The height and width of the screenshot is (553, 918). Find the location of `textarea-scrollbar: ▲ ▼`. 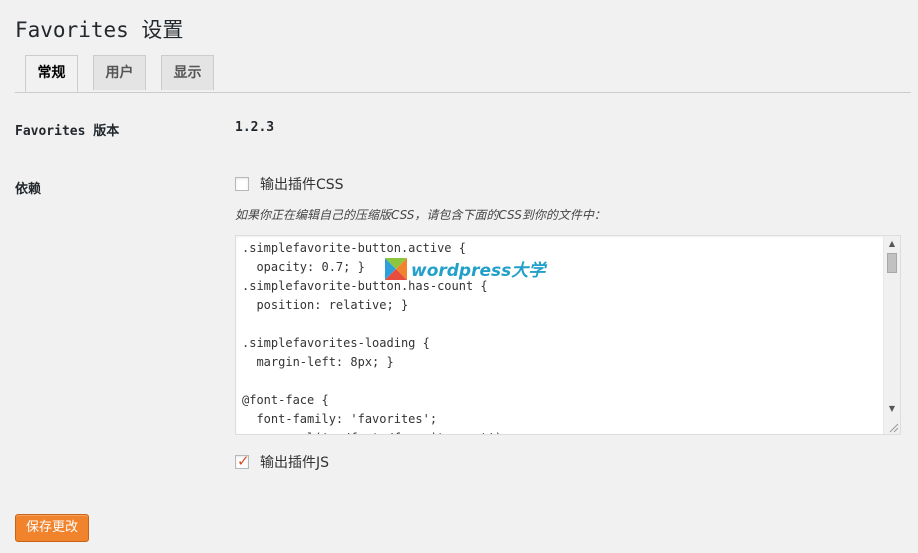

textarea-scrollbar: ▲ ▼ is located at coordinates (891, 335).